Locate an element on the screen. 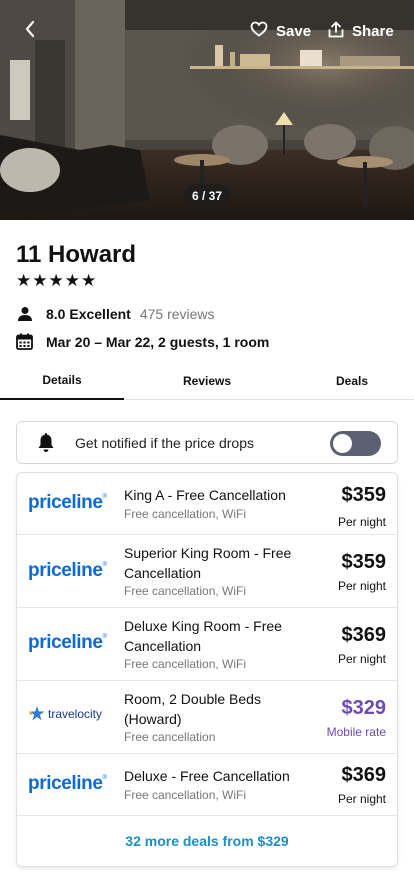  price-alert-toggle is located at coordinates (355, 443).